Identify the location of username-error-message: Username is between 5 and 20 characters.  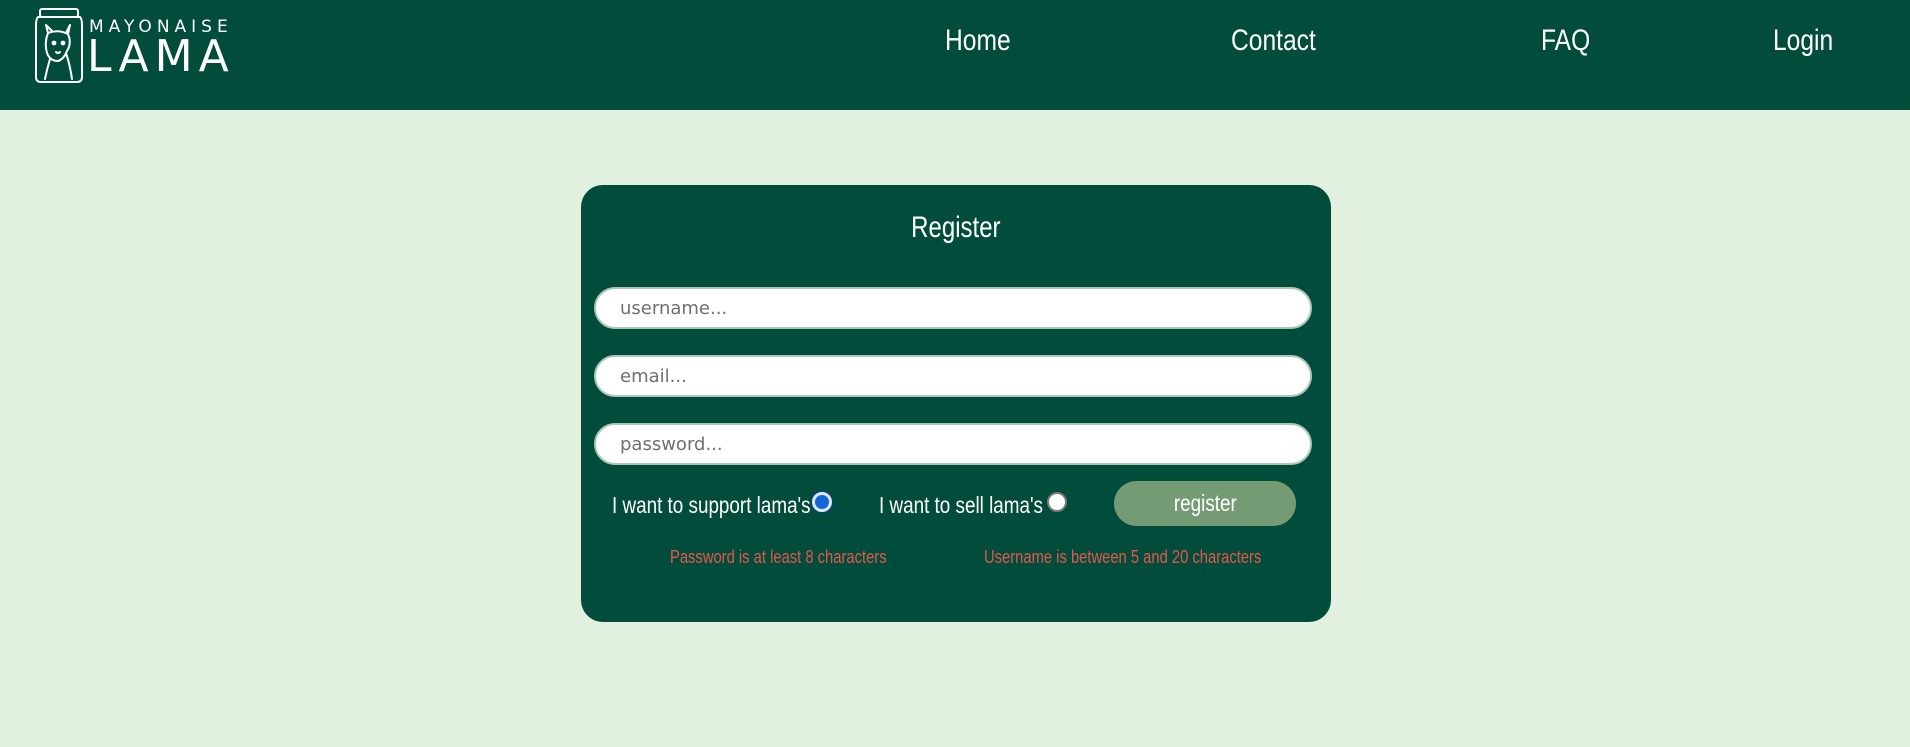
(1123, 557).